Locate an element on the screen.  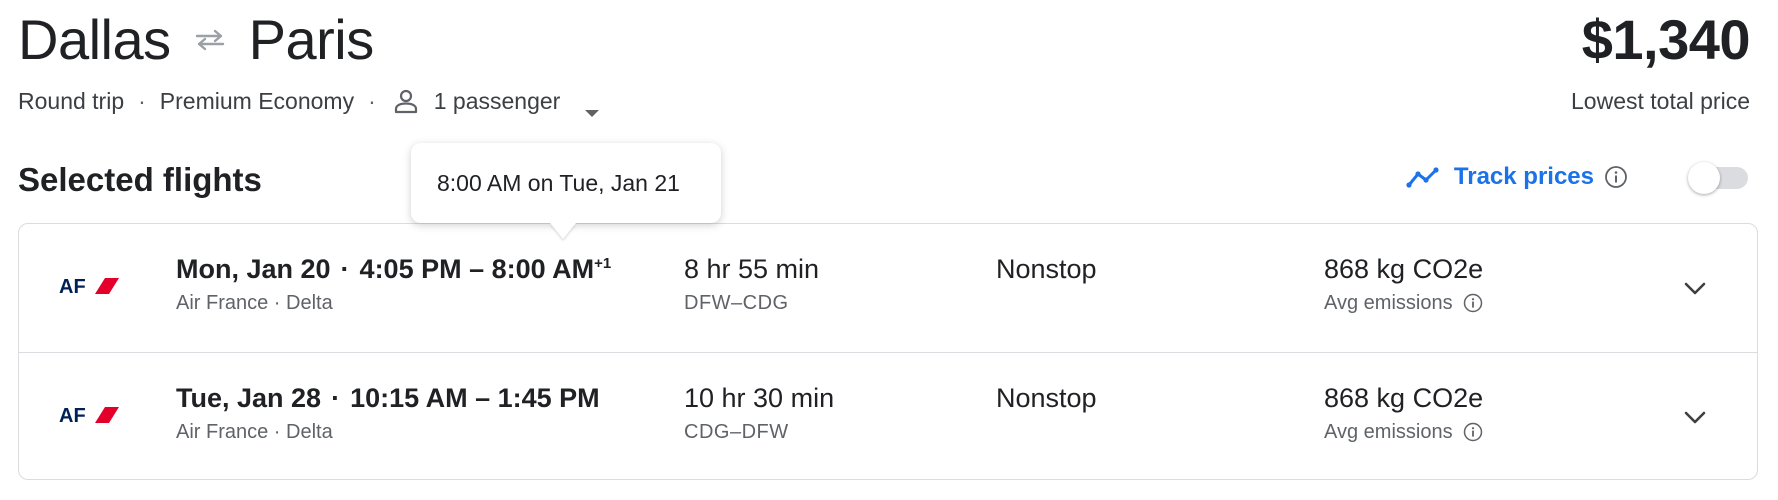
track-prices-label: Track prices is located at coordinates (1523, 176).